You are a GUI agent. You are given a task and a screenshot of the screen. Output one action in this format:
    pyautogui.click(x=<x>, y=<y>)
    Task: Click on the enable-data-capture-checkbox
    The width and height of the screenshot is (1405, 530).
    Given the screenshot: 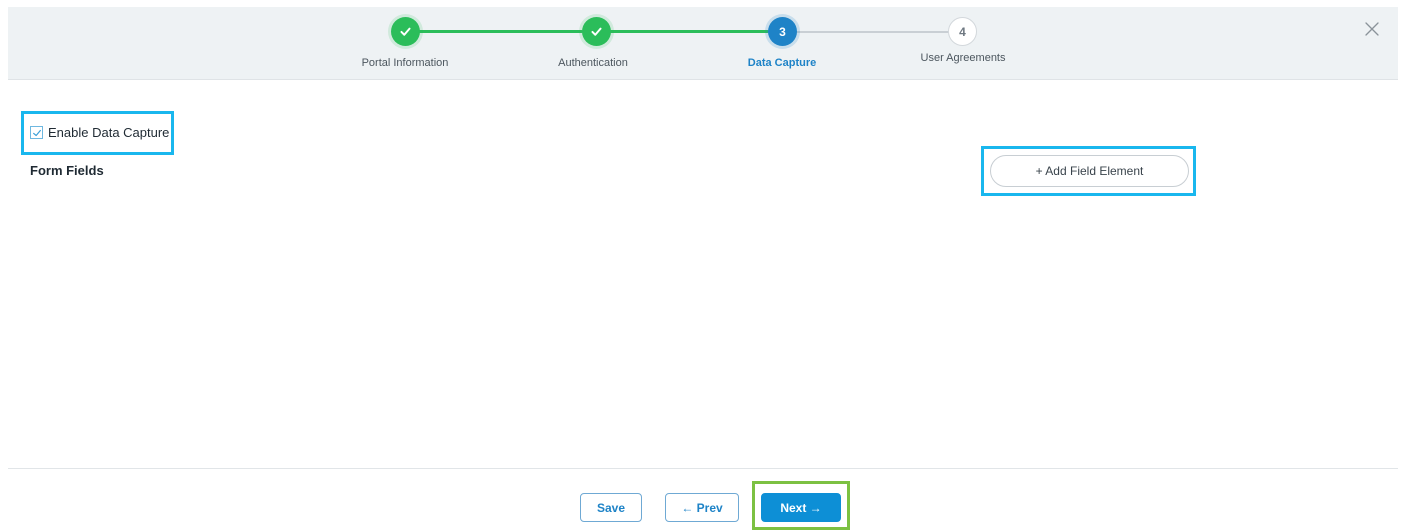 What is the action you would take?
    pyautogui.click(x=36, y=132)
    